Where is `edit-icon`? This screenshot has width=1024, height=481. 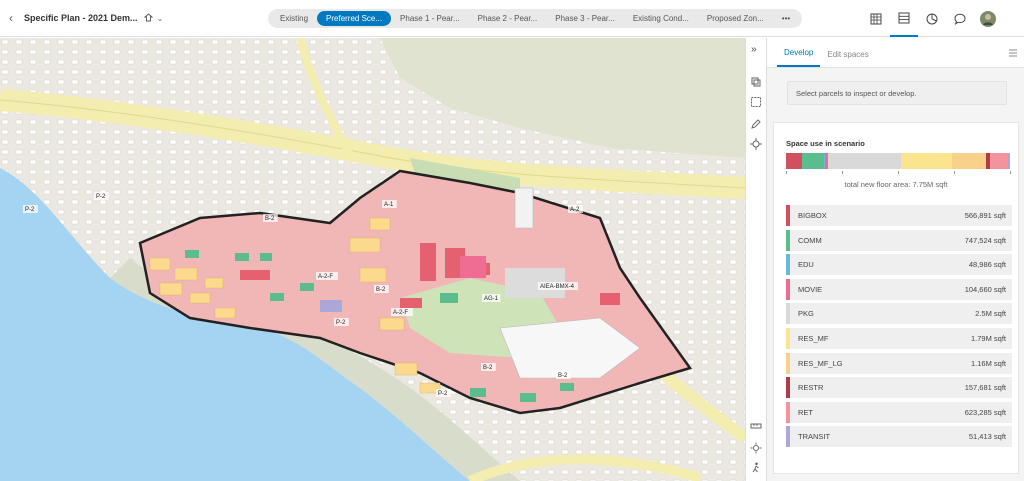
edit-icon is located at coordinates (756, 124).